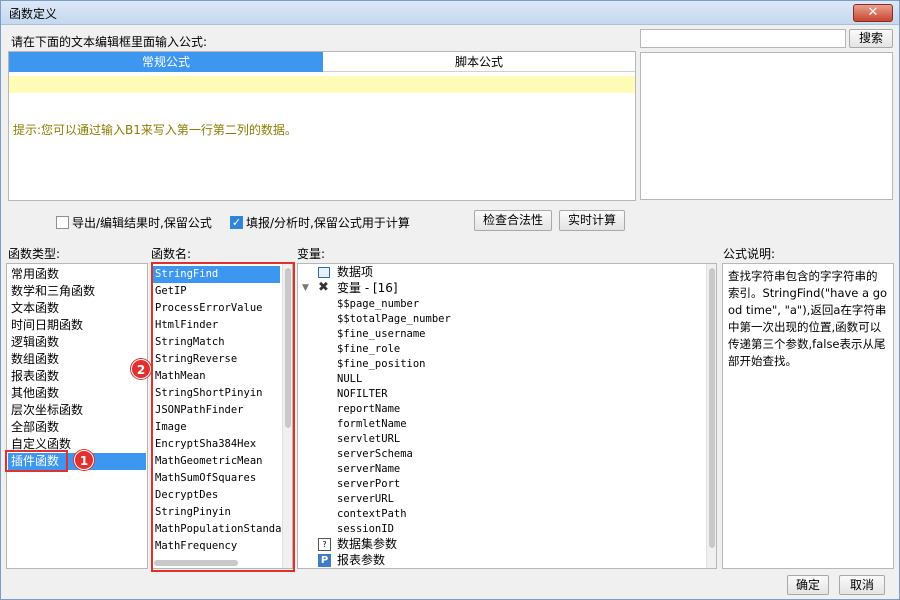 The image size is (900, 600). I want to click on variable-item: $$totalPage_number, so click(394, 319).